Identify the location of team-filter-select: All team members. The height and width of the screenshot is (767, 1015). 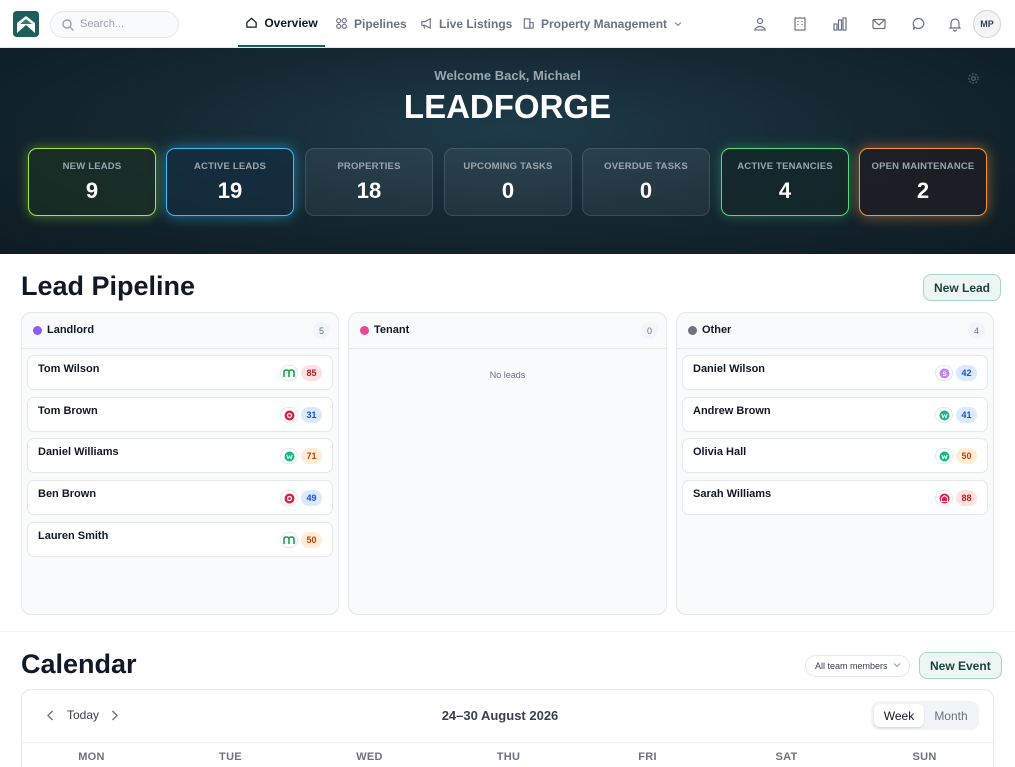
(857, 666).